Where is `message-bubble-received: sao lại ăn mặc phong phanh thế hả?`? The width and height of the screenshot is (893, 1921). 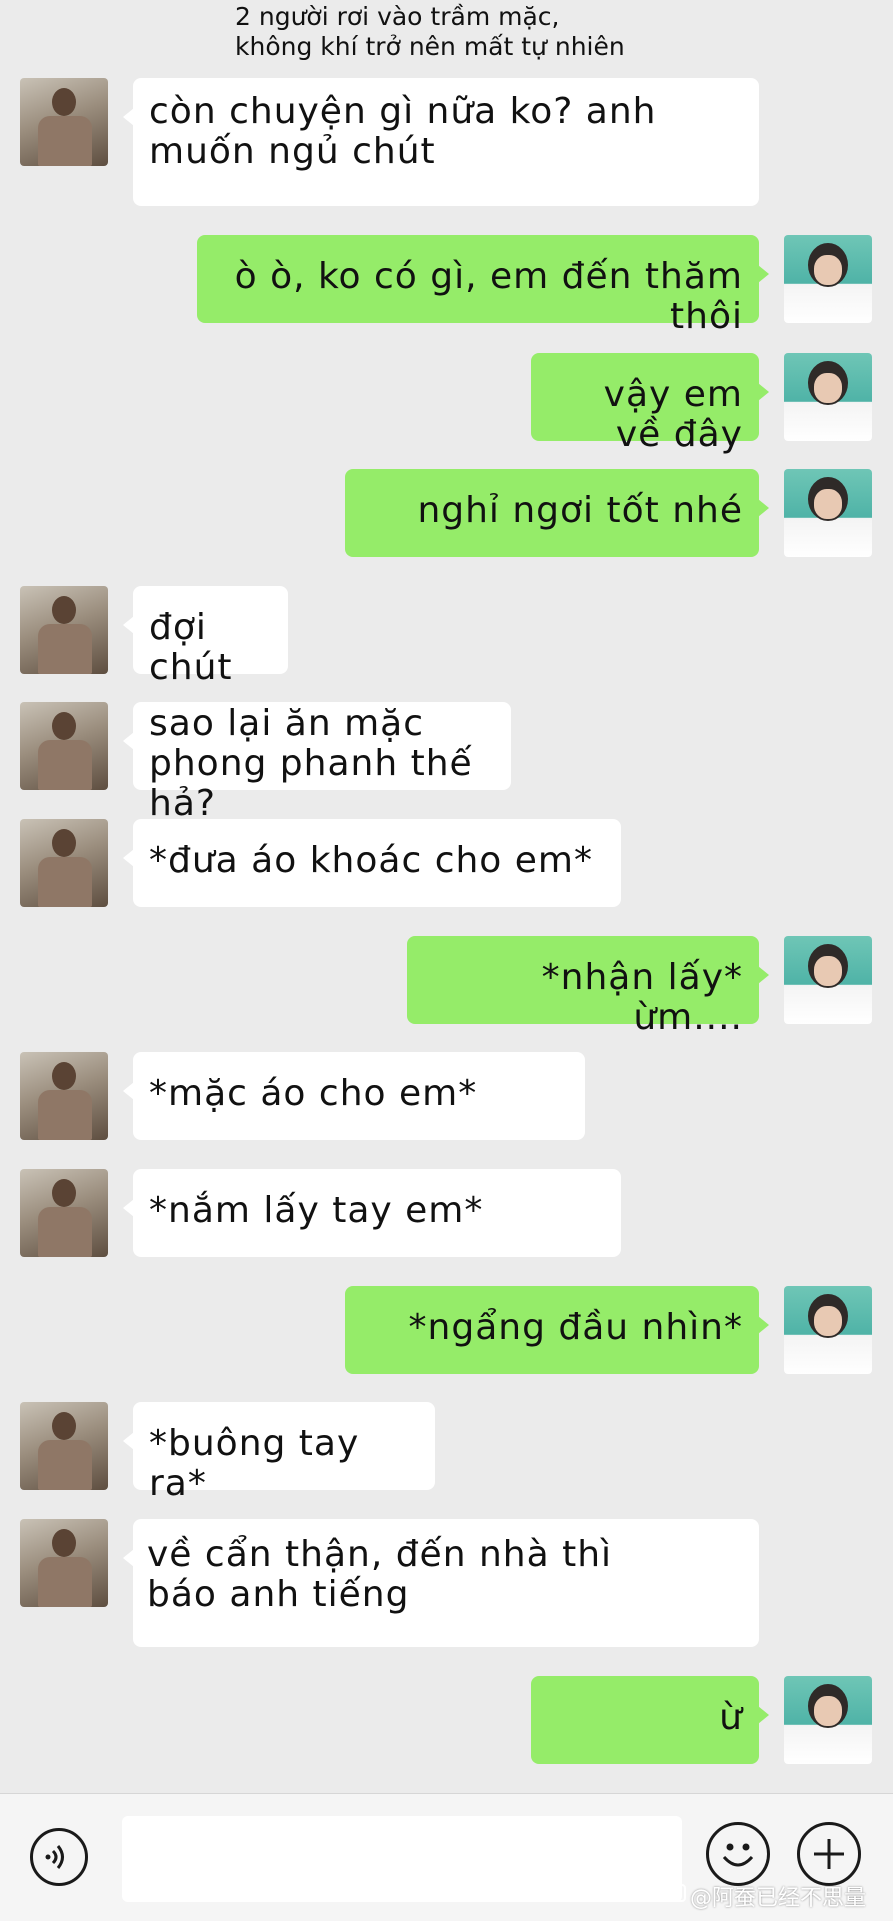 message-bubble-received: sao lại ăn mặc phong phanh thế hả? is located at coordinates (317, 763).